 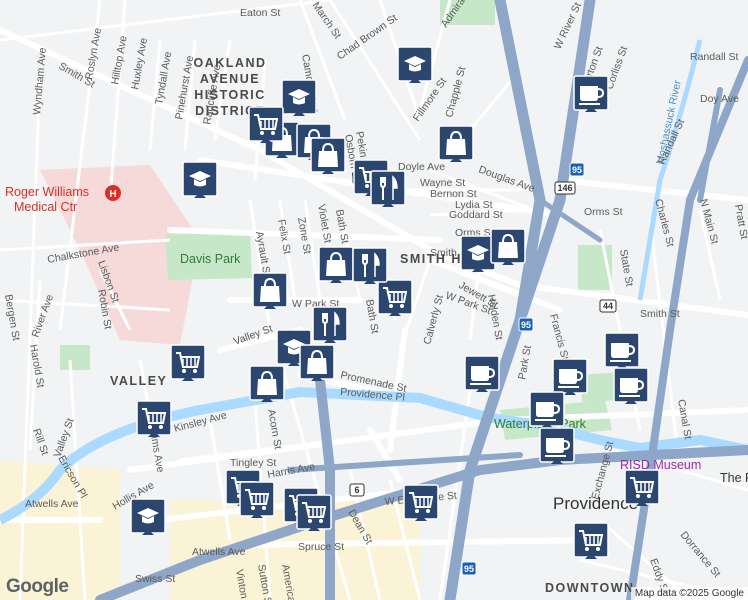 I want to click on poi-the-r: The R, so click(x=734, y=478).